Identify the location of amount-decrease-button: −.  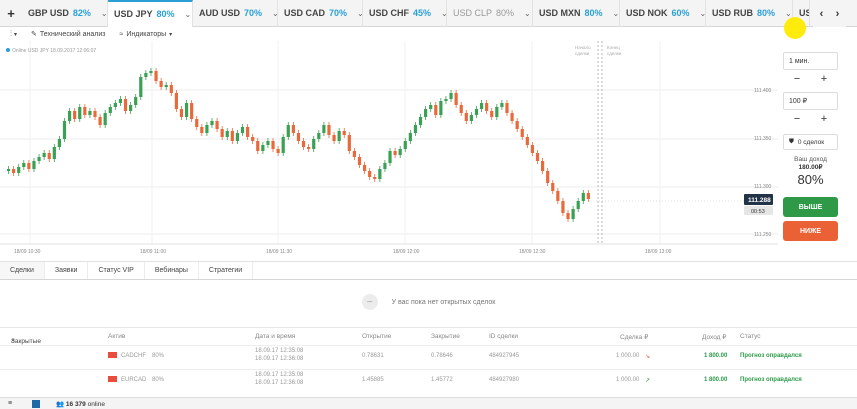
(797, 119).